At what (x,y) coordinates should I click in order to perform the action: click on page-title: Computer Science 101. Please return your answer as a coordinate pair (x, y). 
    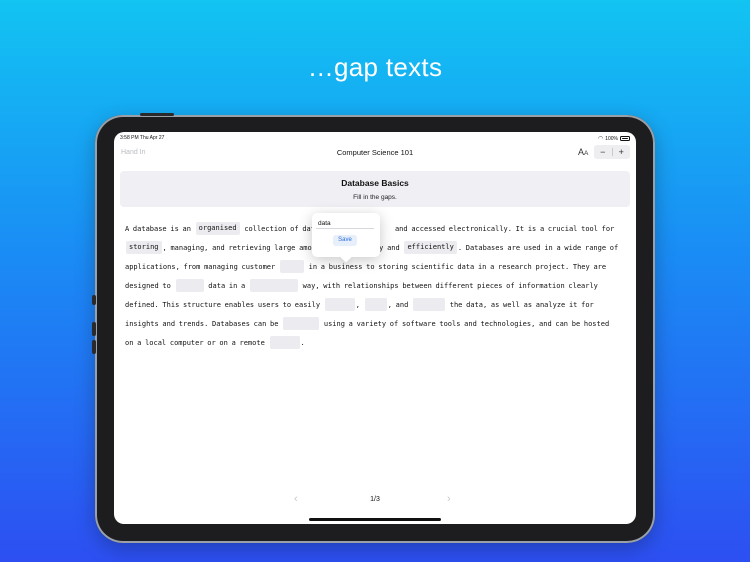
    Looking at the image, I should click on (375, 152).